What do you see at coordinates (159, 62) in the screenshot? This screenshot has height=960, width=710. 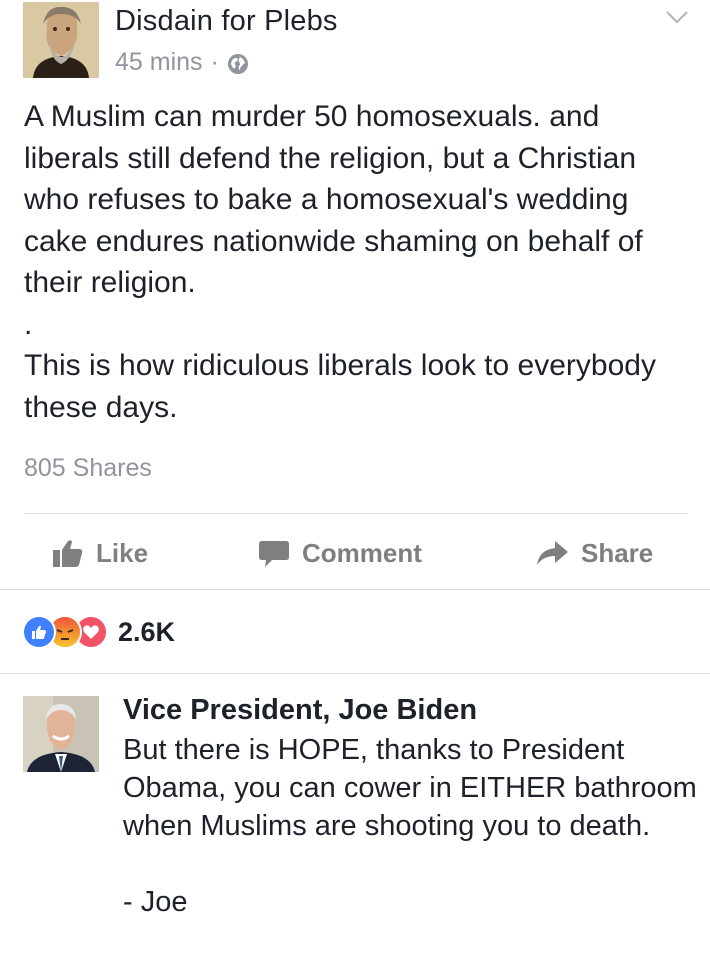 I see `post-time: 45 mins` at bounding box center [159, 62].